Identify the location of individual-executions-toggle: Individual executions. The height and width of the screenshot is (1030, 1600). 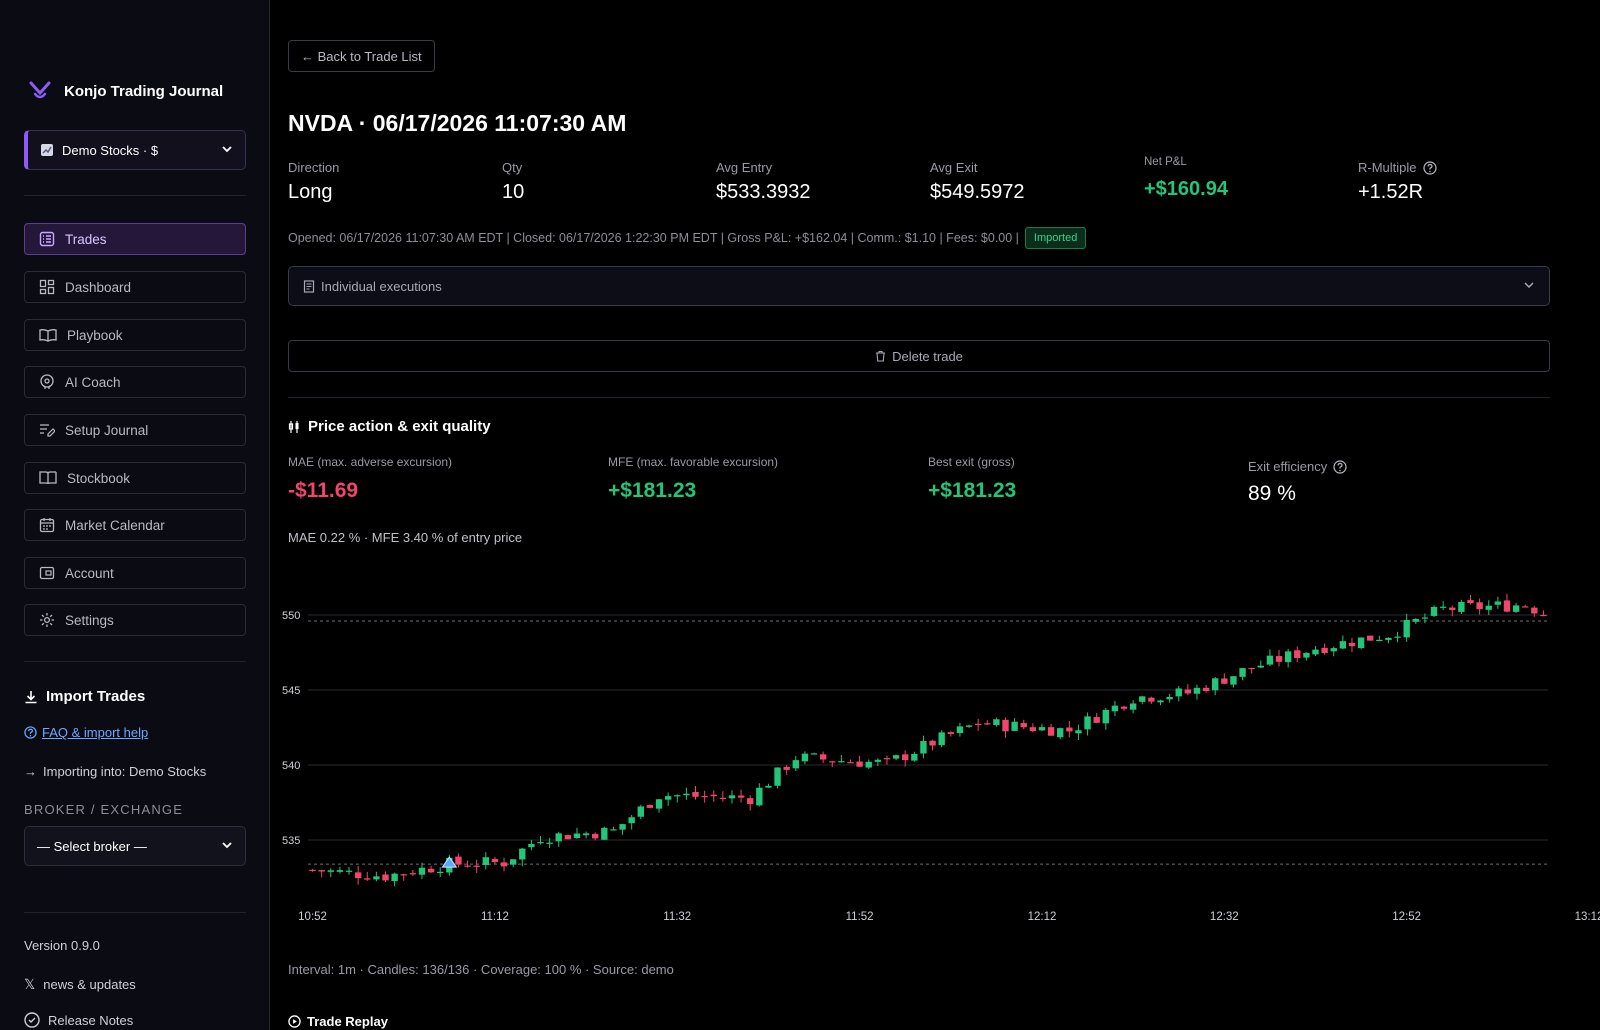
(919, 286).